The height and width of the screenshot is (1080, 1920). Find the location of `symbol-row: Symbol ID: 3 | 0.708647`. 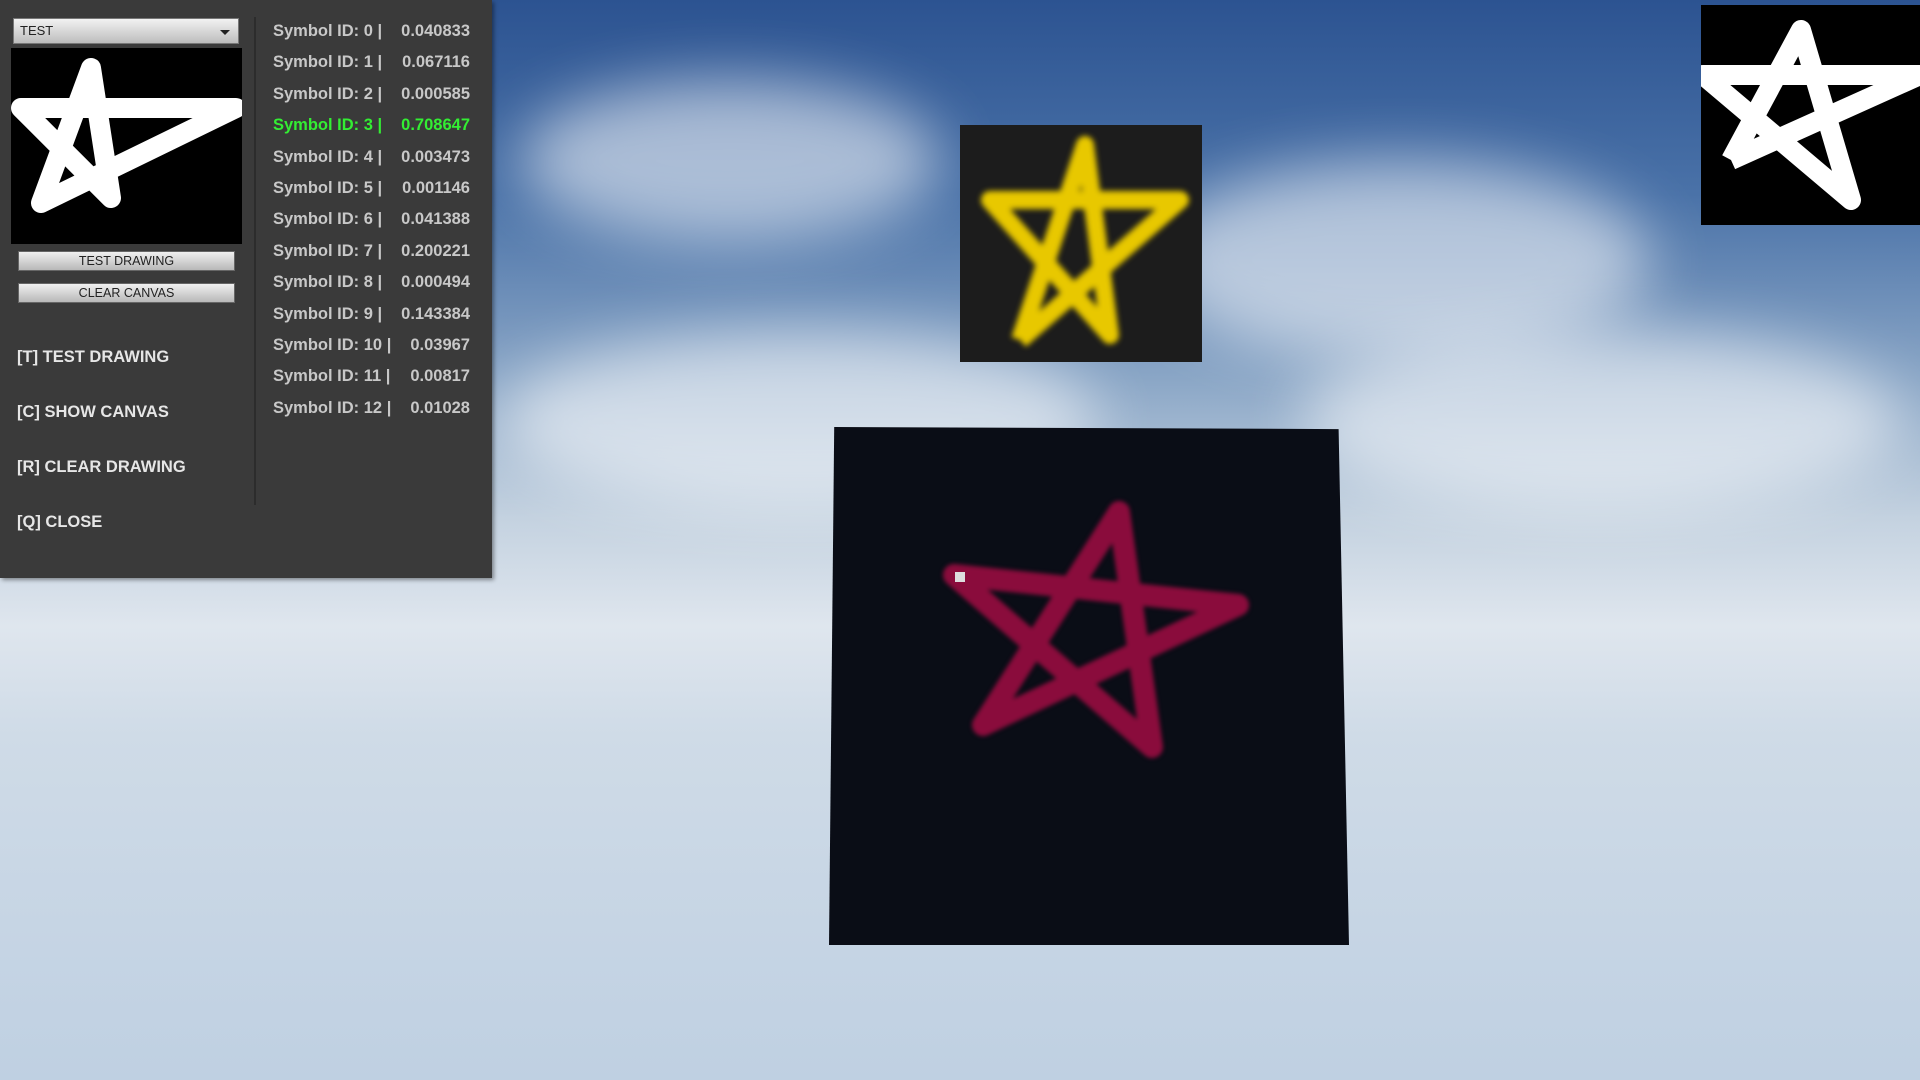

symbol-row: Symbol ID: 3 | 0.708647 is located at coordinates (371, 125).